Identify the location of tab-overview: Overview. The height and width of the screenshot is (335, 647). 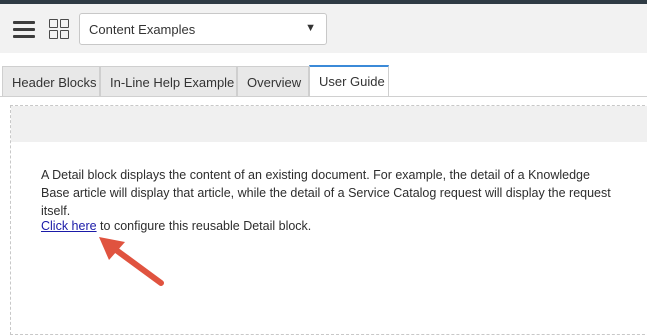
(273, 81).